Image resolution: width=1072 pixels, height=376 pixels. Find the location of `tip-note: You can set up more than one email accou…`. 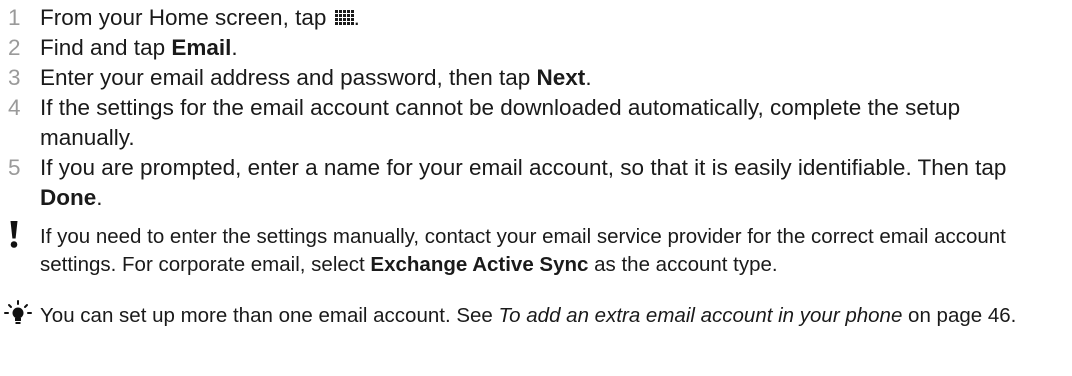

tip-note: You can set up more than one email accou… is located at coordinates (536, 315).